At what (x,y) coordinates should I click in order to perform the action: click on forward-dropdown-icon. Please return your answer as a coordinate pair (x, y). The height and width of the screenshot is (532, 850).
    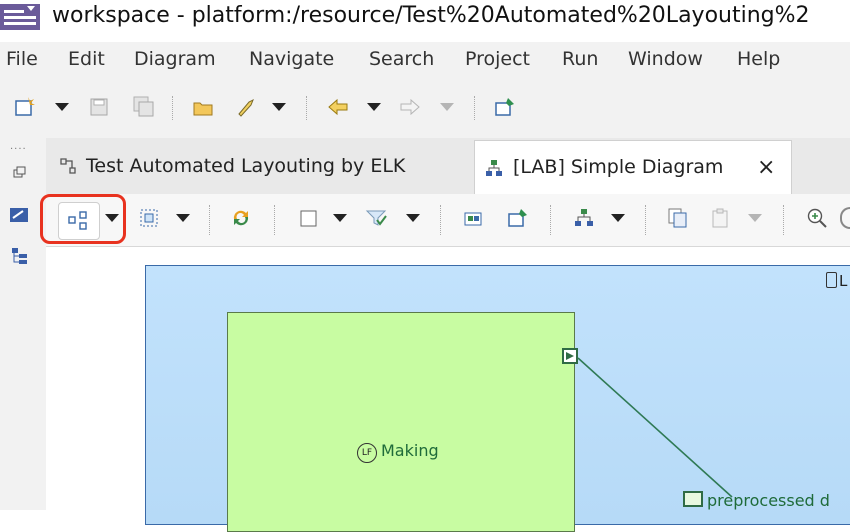
    Looking at the image, I should click on (447, 107).